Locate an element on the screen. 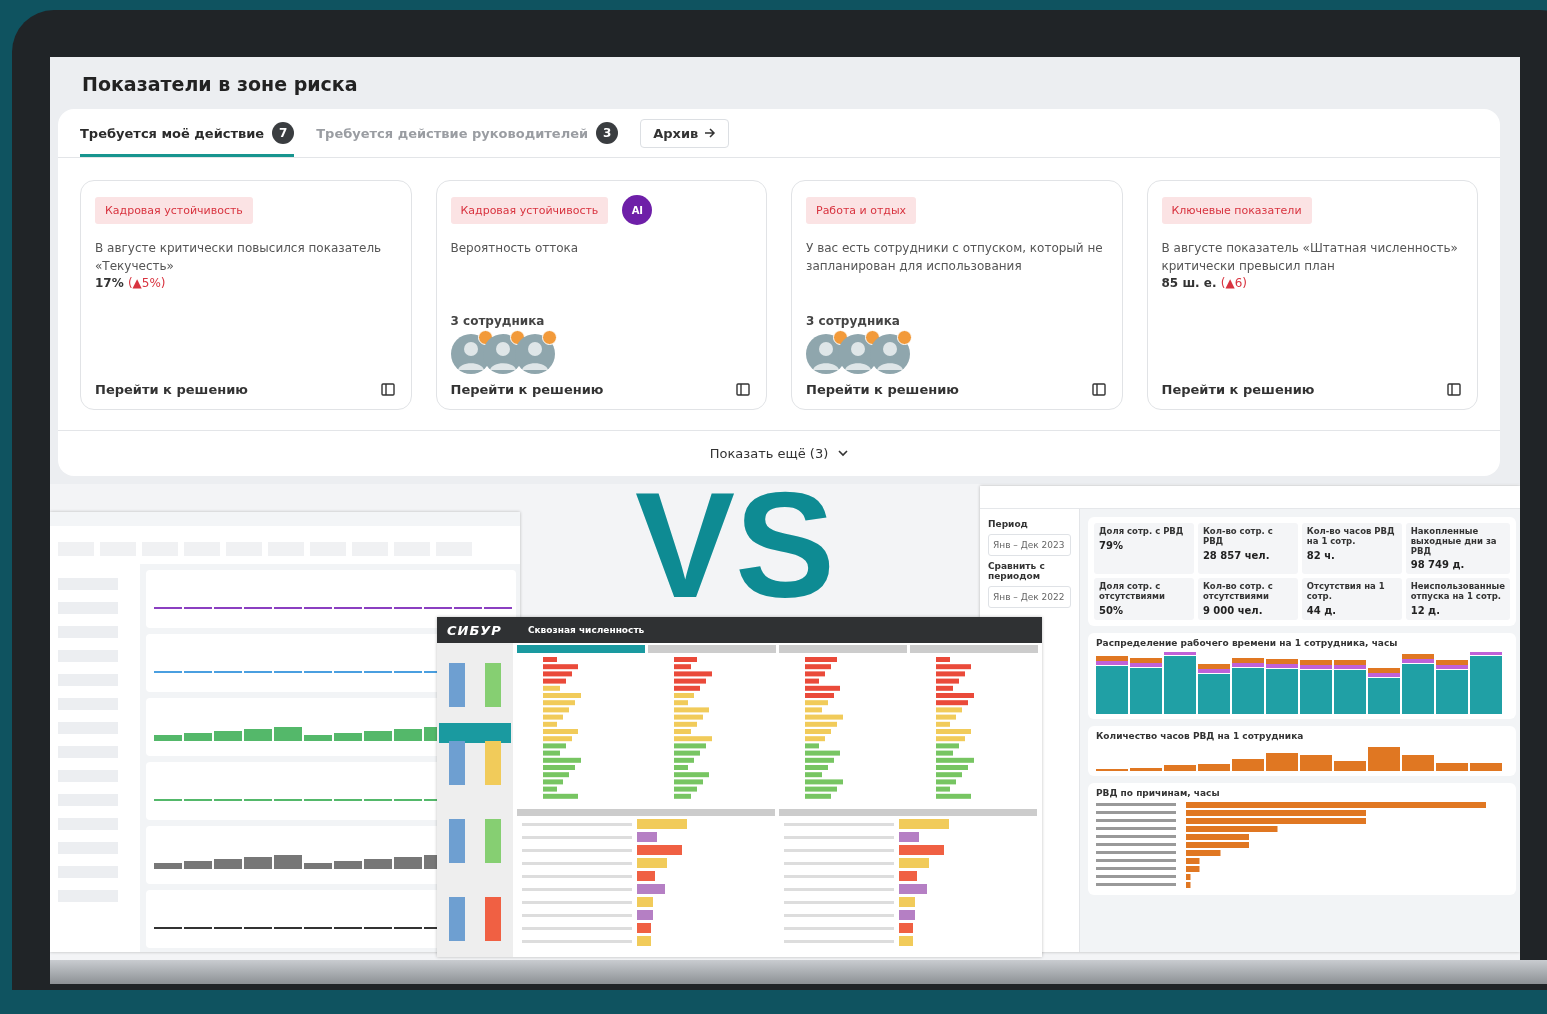  period-field: Янв – Дек 2023 is located at coordinates (1029, 545).